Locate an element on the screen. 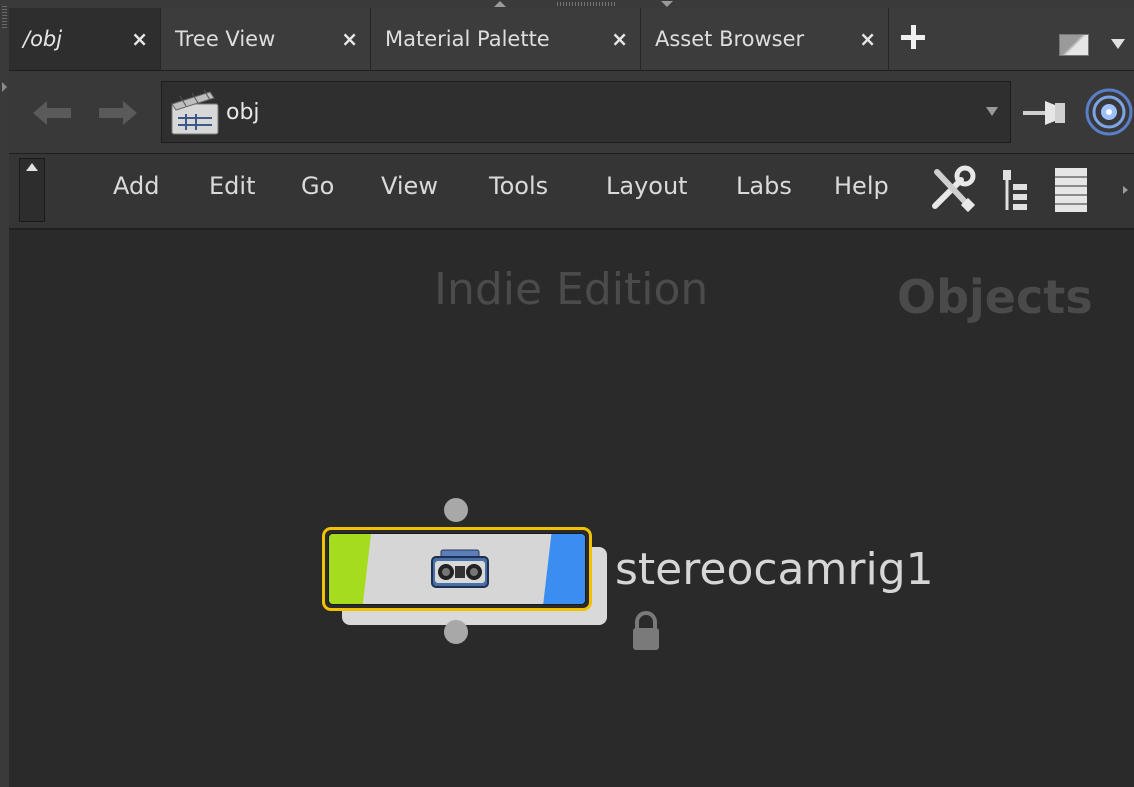 Image resolution: width=1134 pixels, height=787 pixels. edition-watermark: Indie Edition is located at coordinates (571, 289).